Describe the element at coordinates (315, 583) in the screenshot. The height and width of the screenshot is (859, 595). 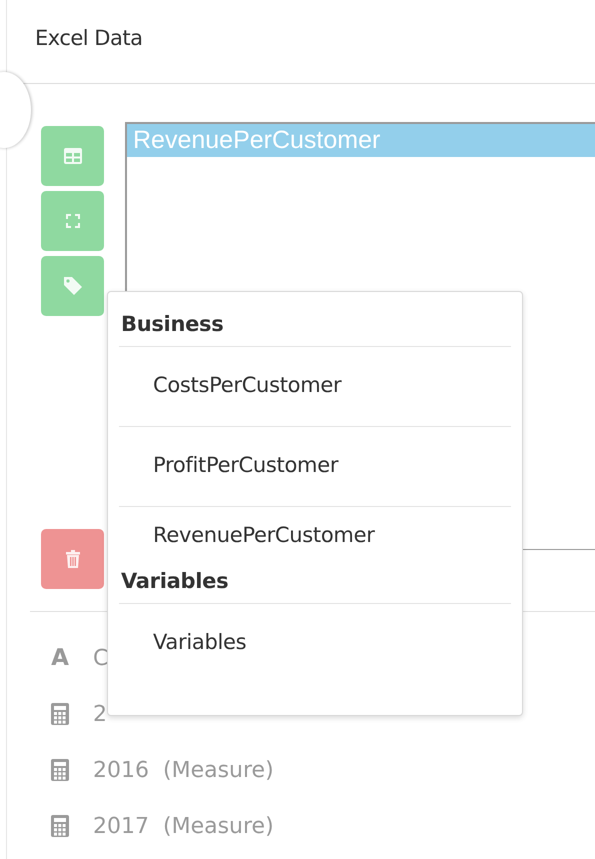
I see `menu-group-heading: Variables` at that location.